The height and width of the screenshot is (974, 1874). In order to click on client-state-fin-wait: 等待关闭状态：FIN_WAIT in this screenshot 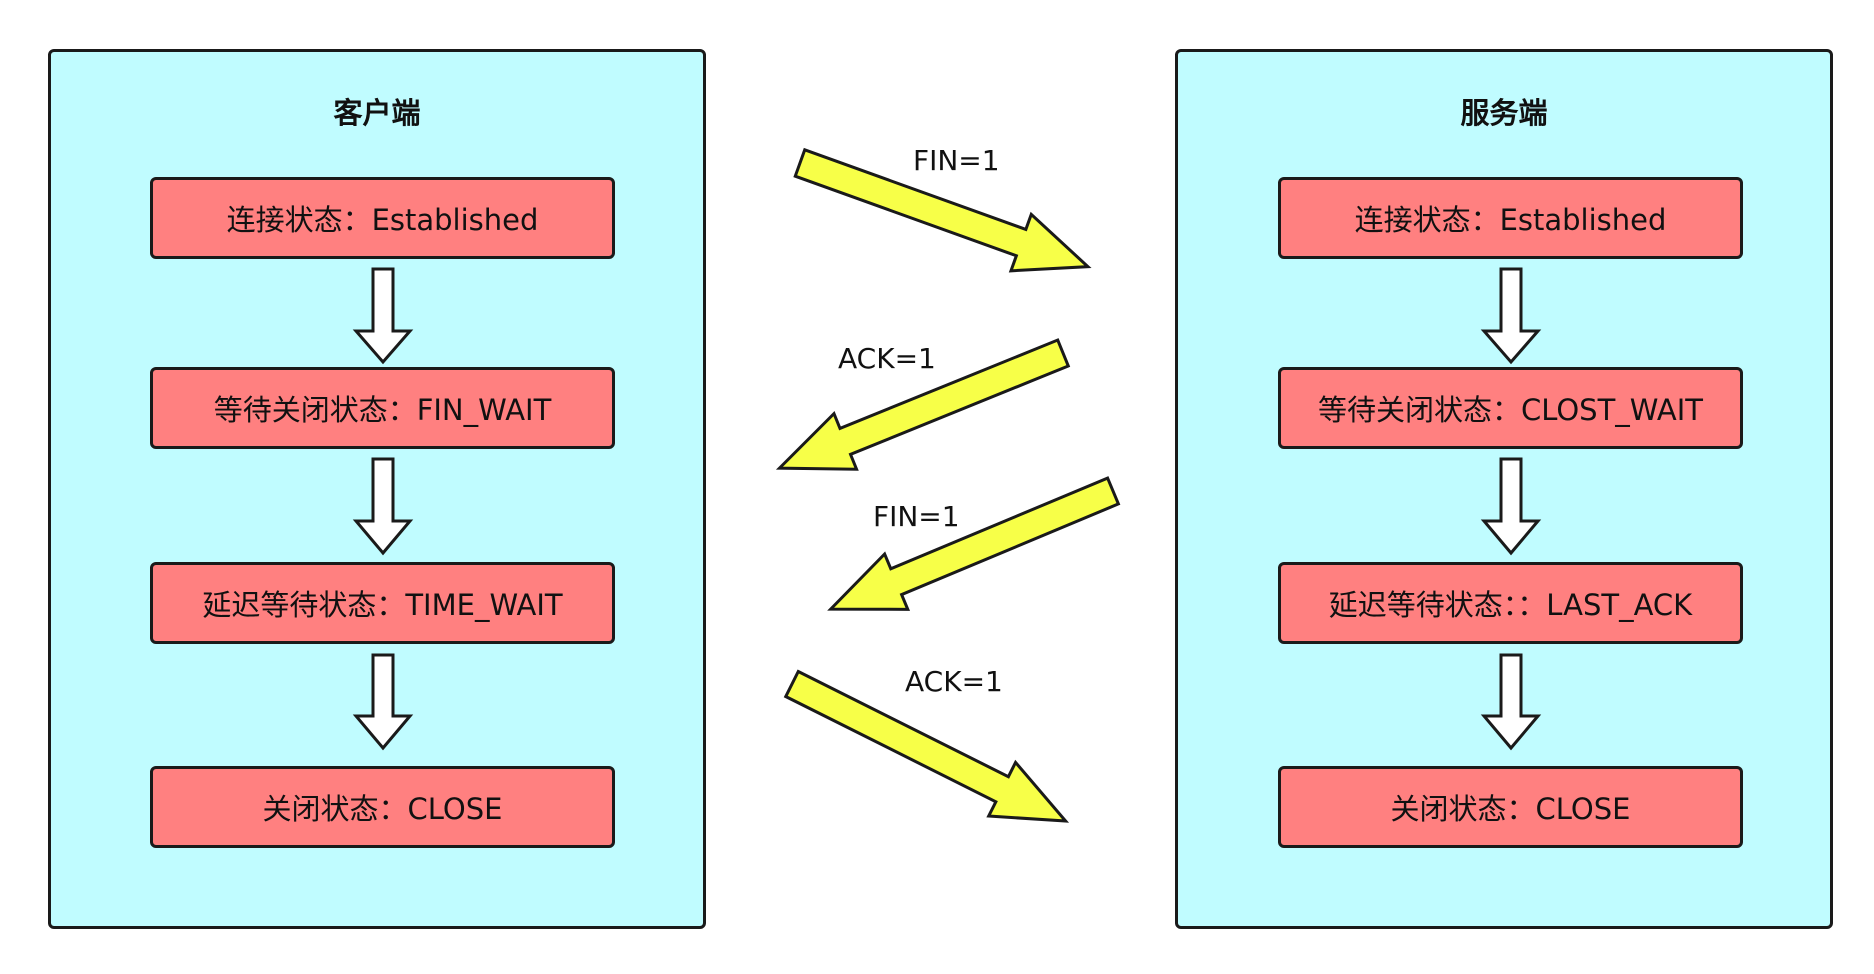, I will do `click(382, 408)`.